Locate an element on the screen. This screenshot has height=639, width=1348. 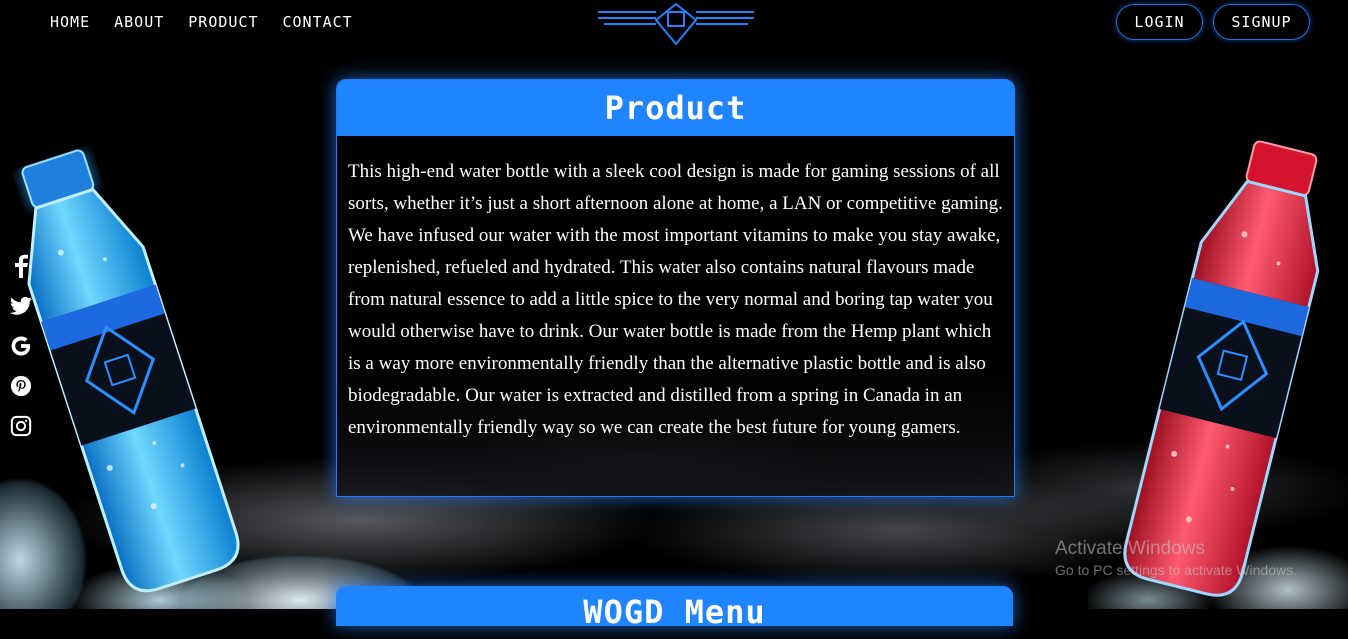
auth-buttons: LOGIN SIGNUP is located at coordinates (1213, 22).